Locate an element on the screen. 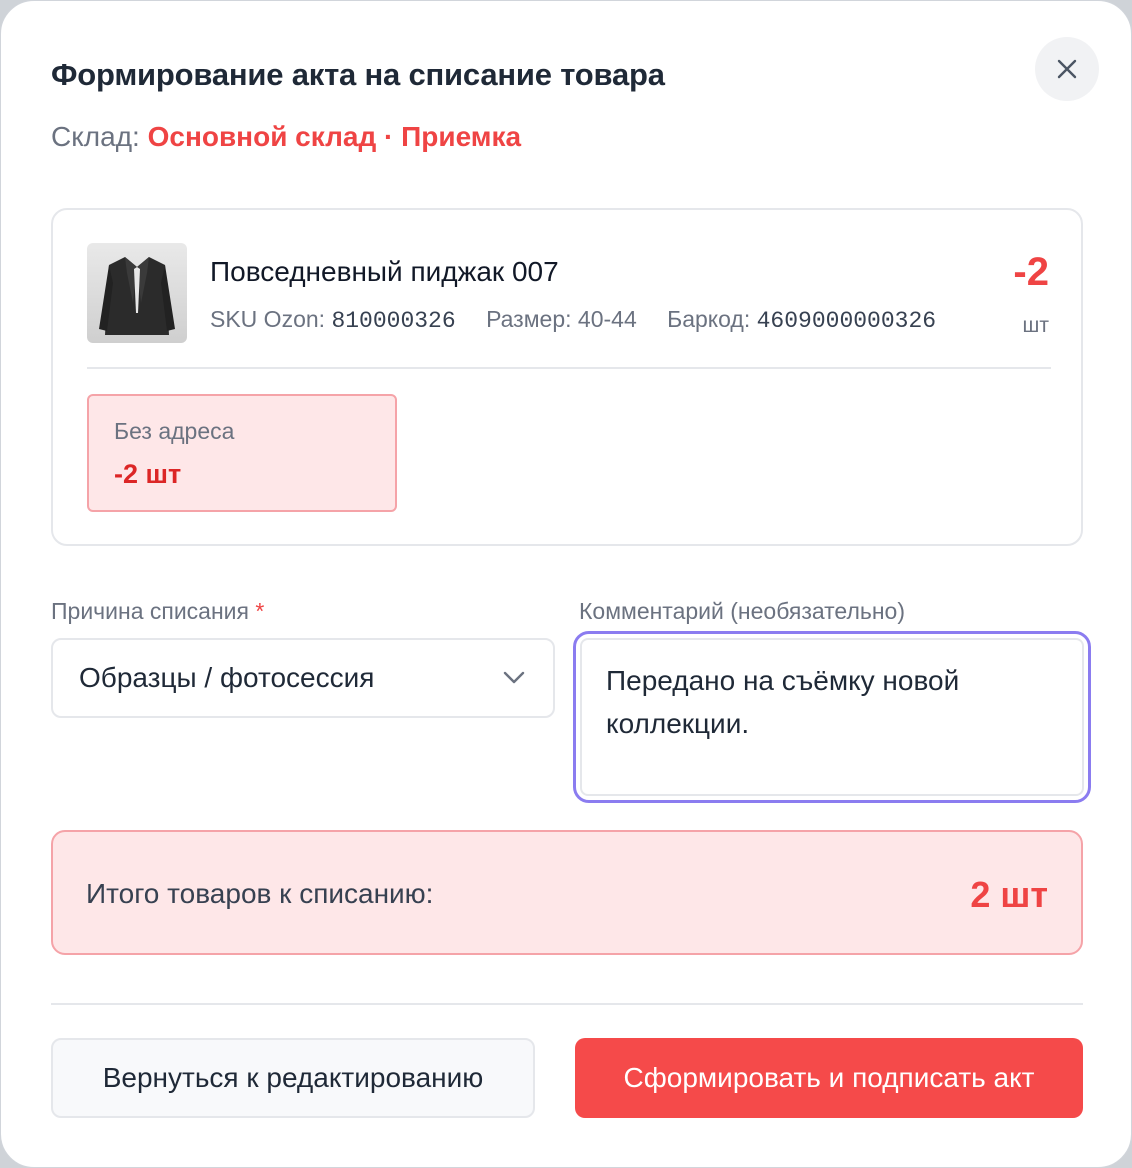 Image resolution: width=1132 pixels, height=1168 pixels. reason-select: Образцы / фотосессия is located at coordinates (303, 678).